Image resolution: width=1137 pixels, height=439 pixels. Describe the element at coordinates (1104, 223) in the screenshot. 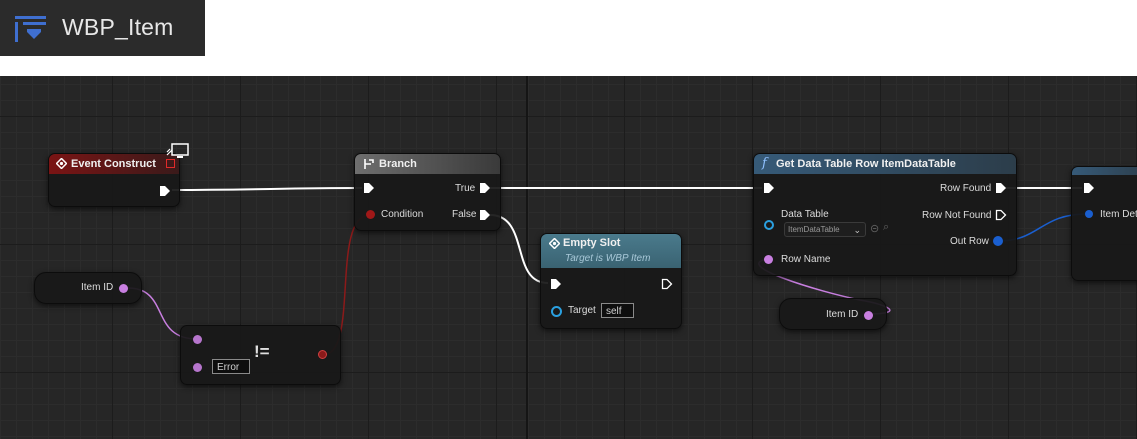

I see `partial-node: Item Det` at that location.